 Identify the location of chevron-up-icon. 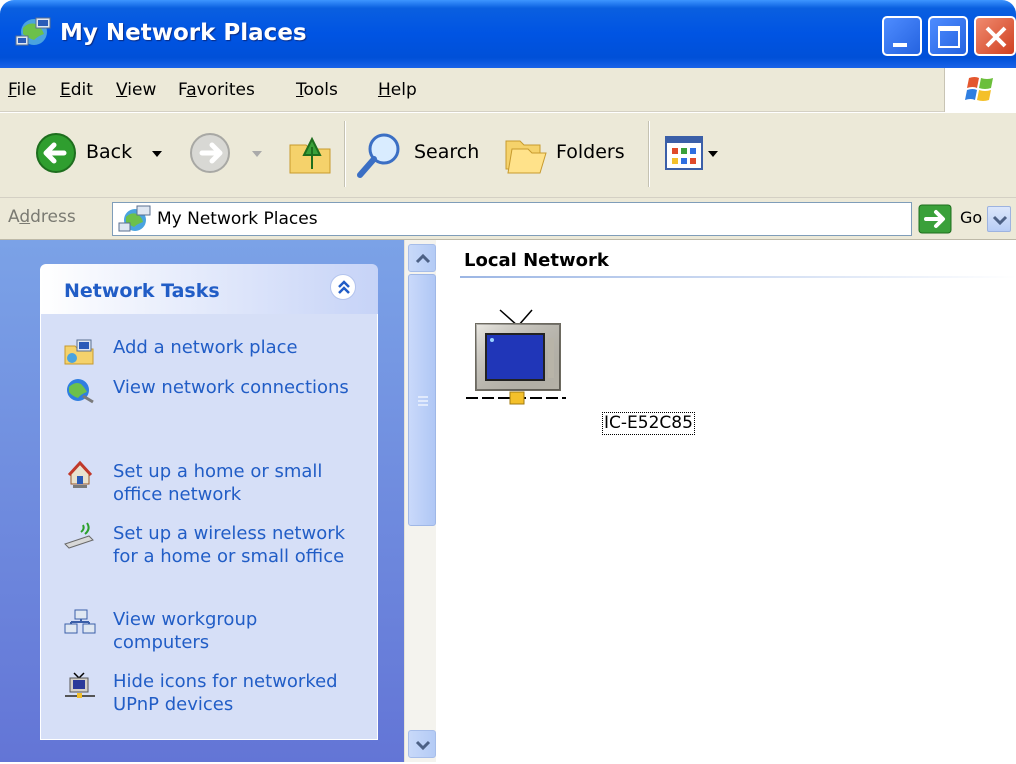
(423, 258).